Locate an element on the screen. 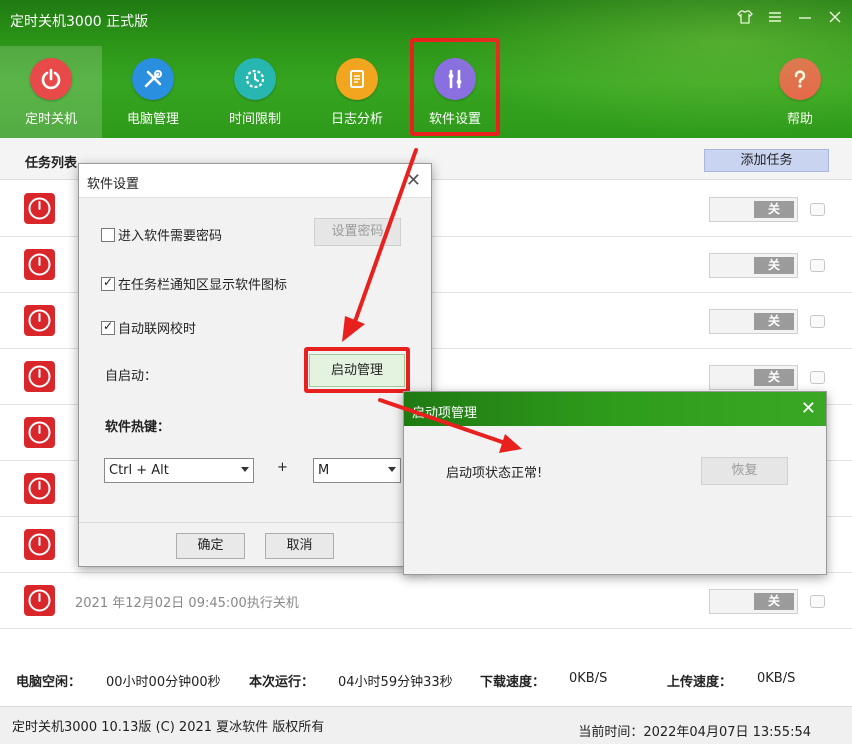  current-time: 当前时间：2022年04月07日 13:55:54 is located at coordinates (694, 732).